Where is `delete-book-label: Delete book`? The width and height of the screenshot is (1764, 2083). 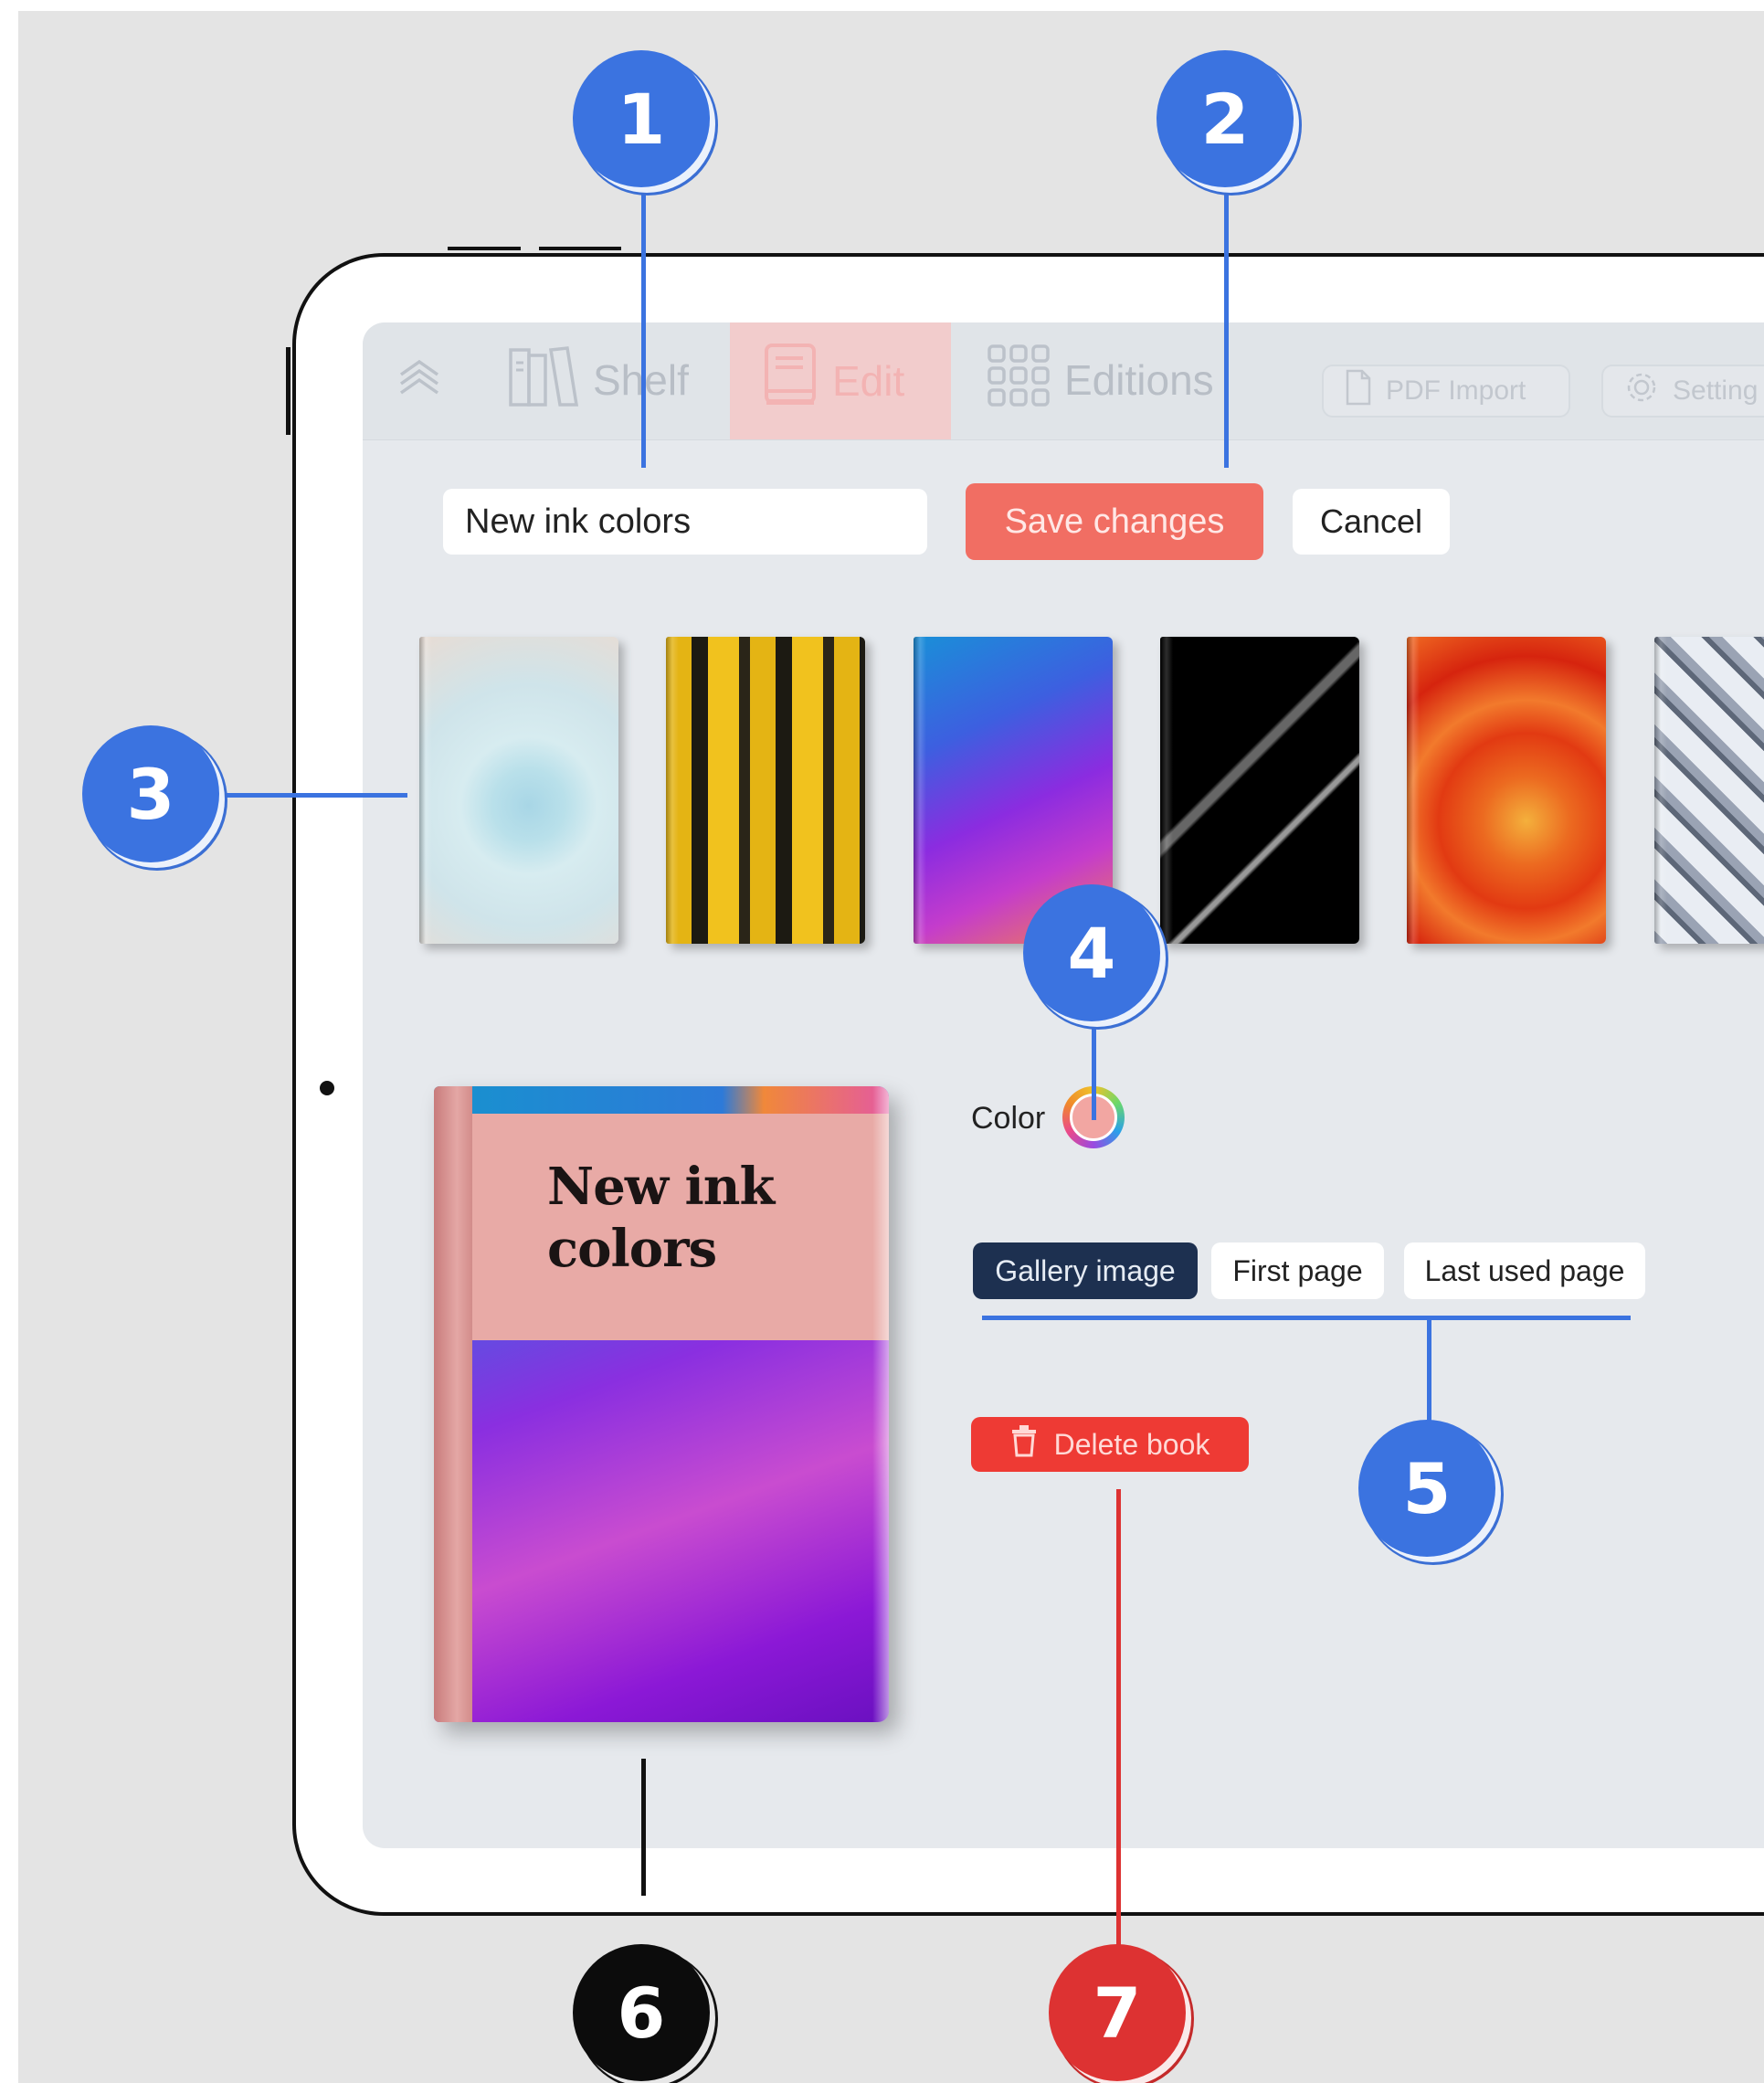 delete-book-label: Delete book is located at coordinates (1131, 1444).